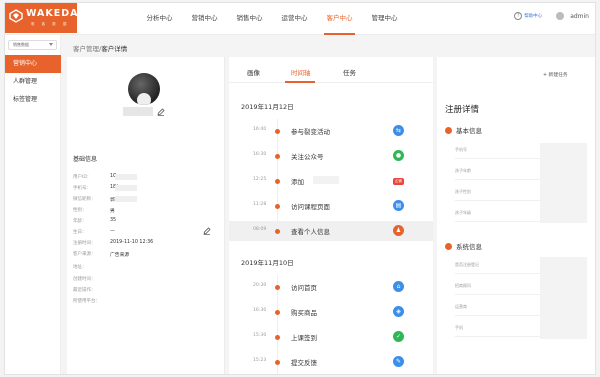  Describe the element at coordinates (33, 82) in the screenshot. I see `sidebar-item-audience: 人群管理` at that location.